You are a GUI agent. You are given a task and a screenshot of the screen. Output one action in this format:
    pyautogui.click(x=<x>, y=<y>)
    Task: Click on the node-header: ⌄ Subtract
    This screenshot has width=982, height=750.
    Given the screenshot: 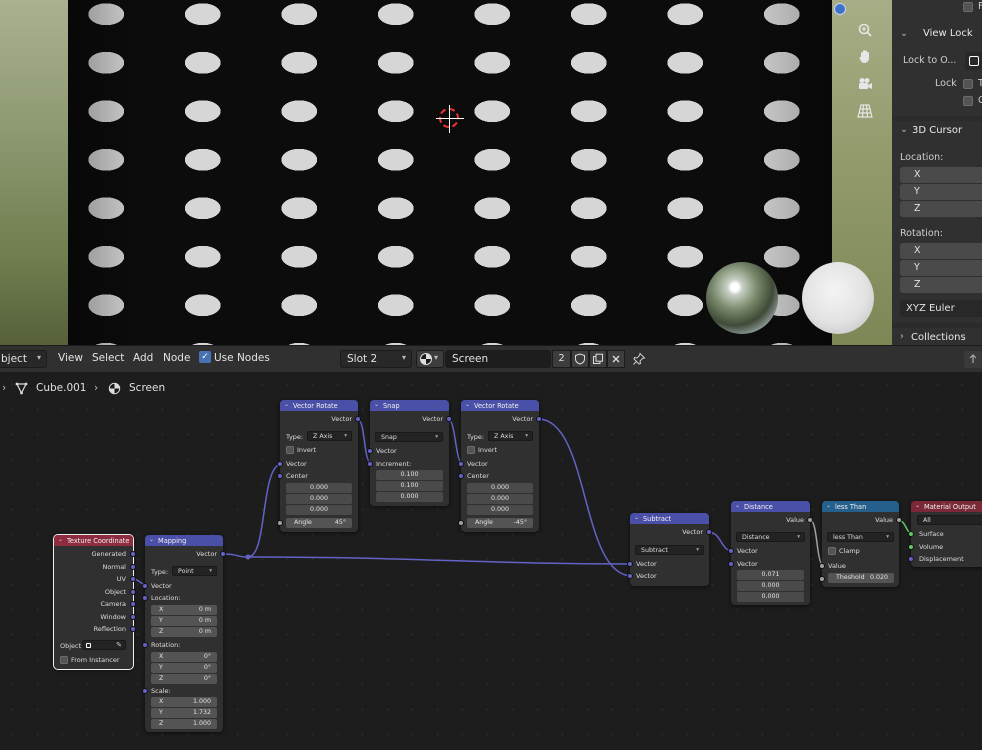 What is the action you would take?
    pyautogui.click(x=669, y=518)
    